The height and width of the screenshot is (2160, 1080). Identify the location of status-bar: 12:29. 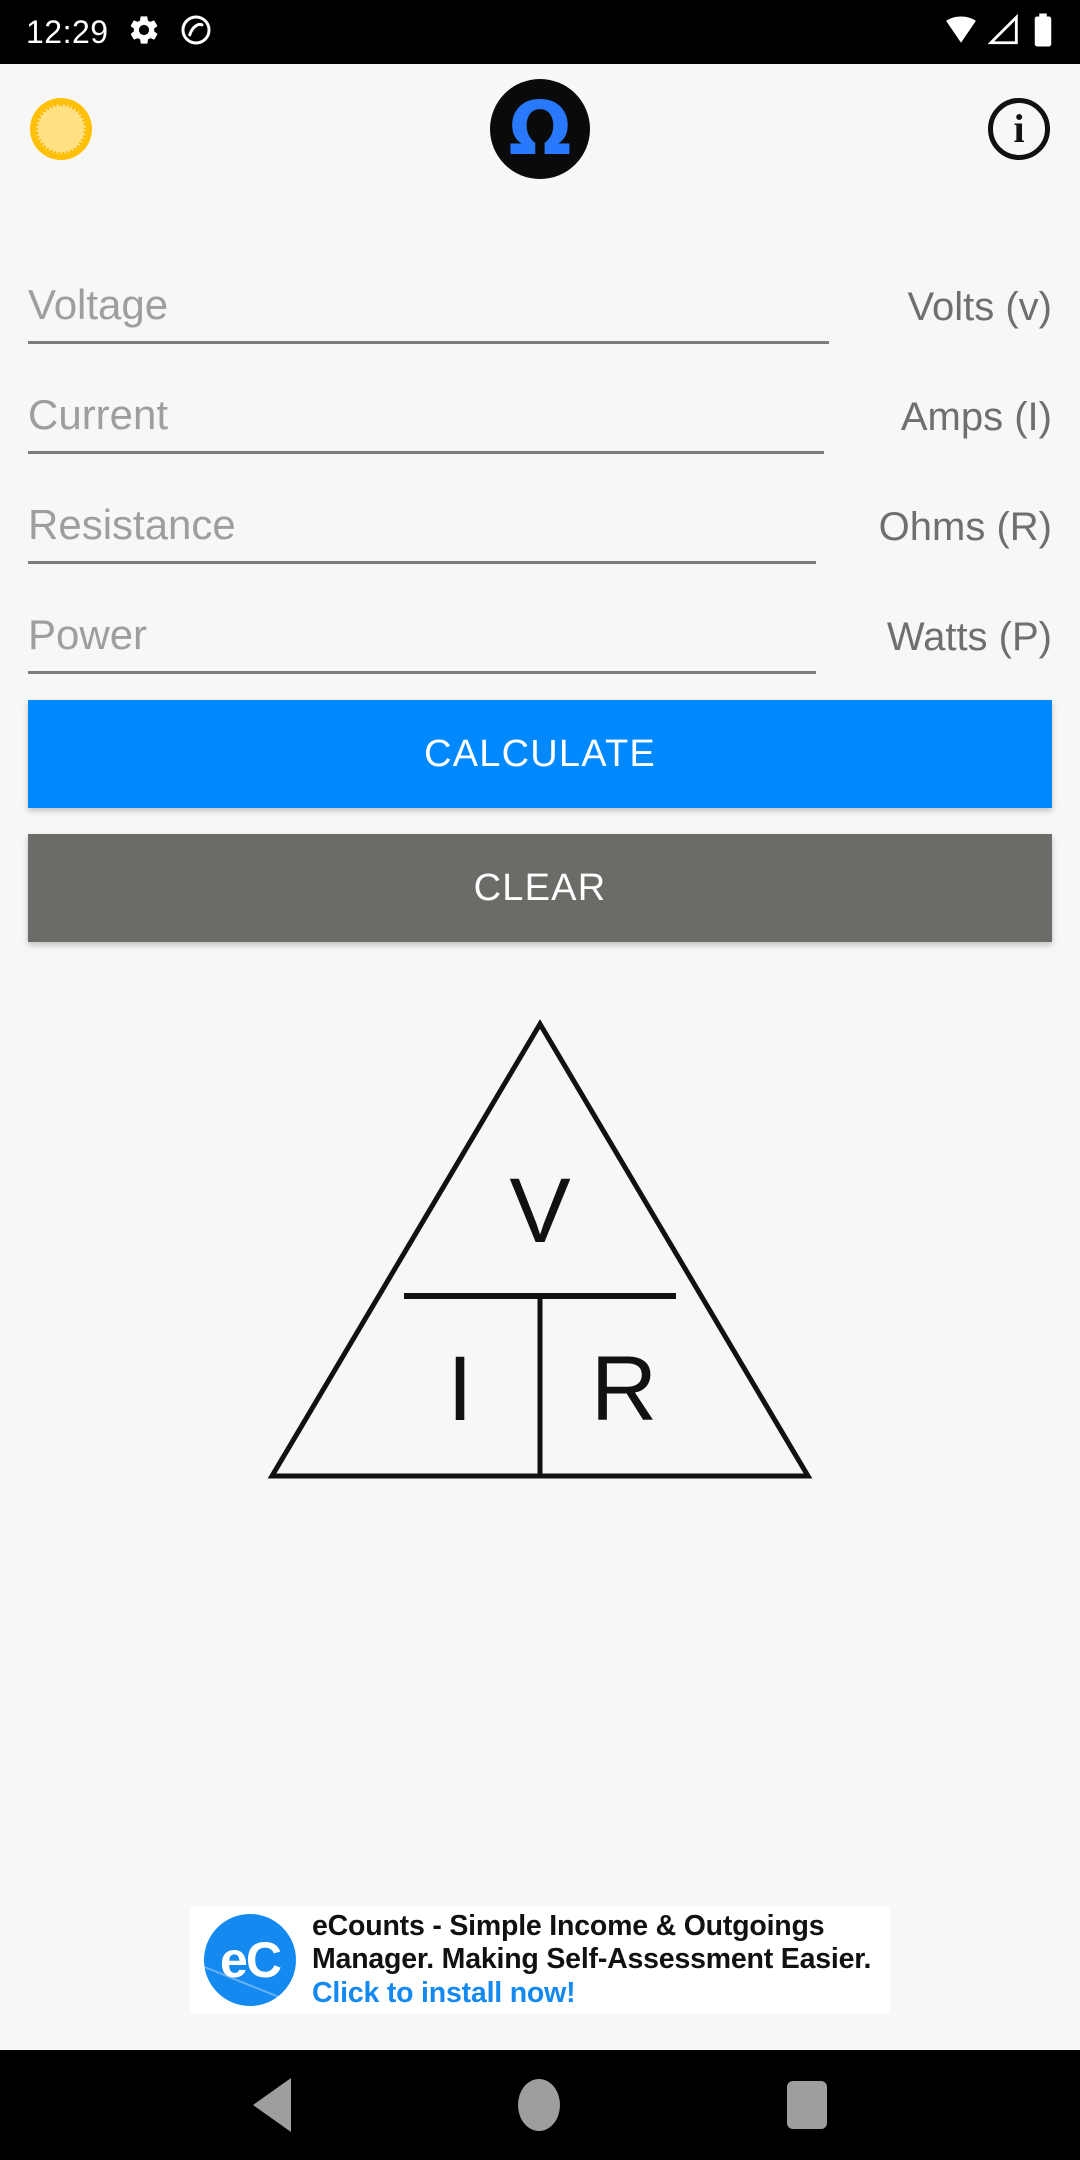
(540, 32).